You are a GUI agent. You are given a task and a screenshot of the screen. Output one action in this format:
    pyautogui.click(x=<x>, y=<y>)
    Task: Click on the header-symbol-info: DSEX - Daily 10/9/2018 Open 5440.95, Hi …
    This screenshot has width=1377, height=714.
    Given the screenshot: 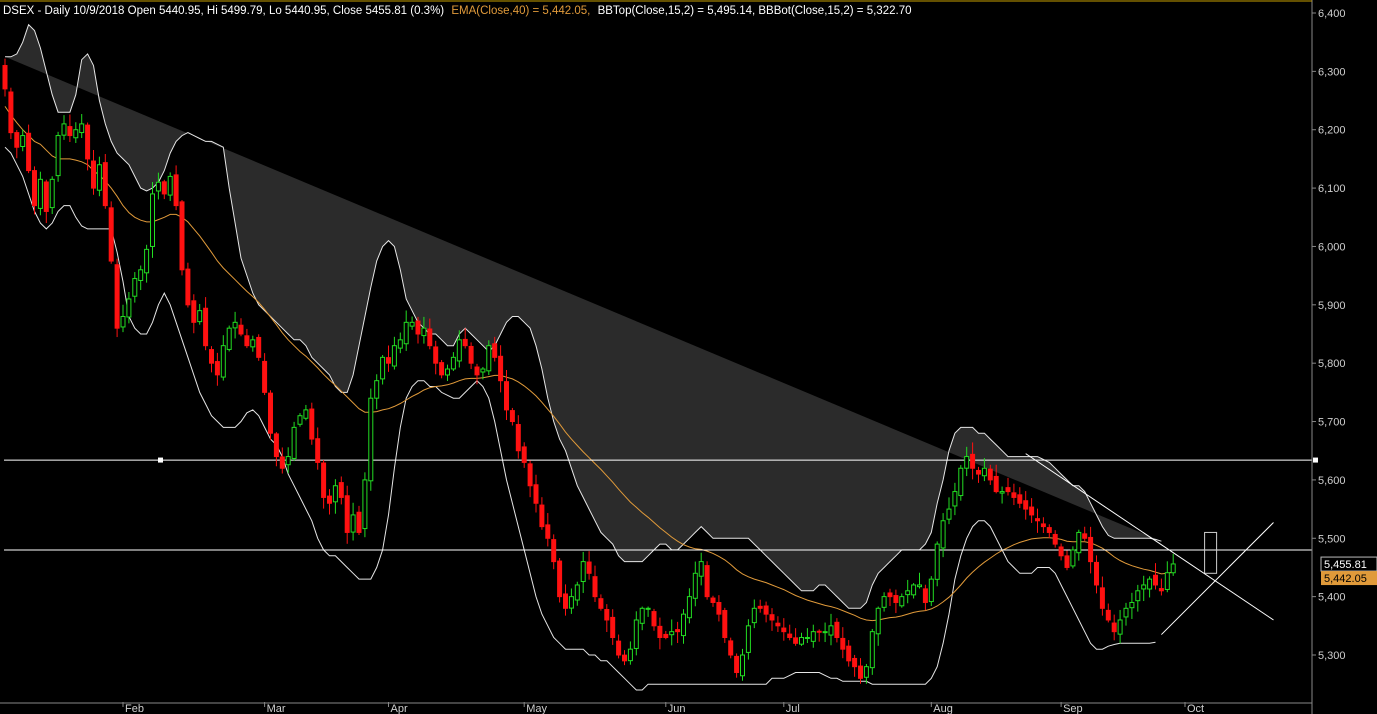 What is the action you would take?
    pyautogui.click(x=223, y=11)
    